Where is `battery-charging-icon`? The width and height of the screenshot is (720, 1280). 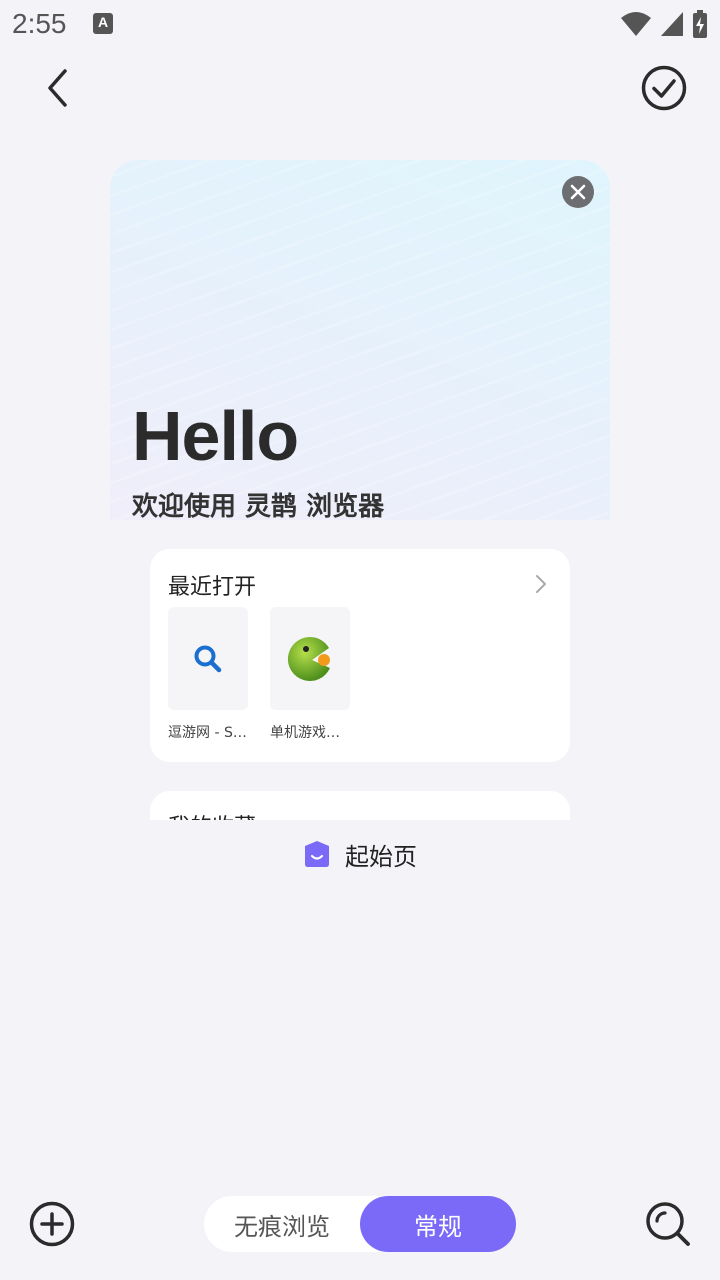 battery-charging-icon is located at coordinates (700, 24).